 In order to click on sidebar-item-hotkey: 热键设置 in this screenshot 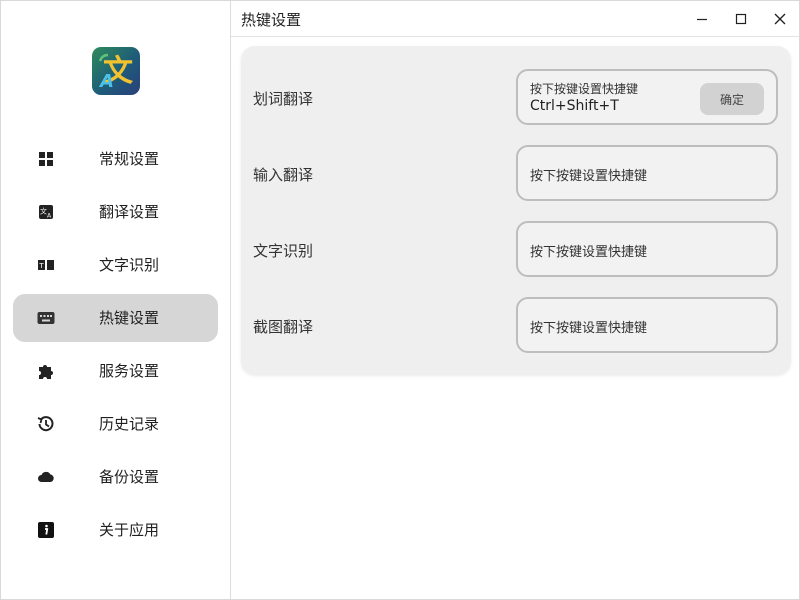, I will do `click(115, 318)`.